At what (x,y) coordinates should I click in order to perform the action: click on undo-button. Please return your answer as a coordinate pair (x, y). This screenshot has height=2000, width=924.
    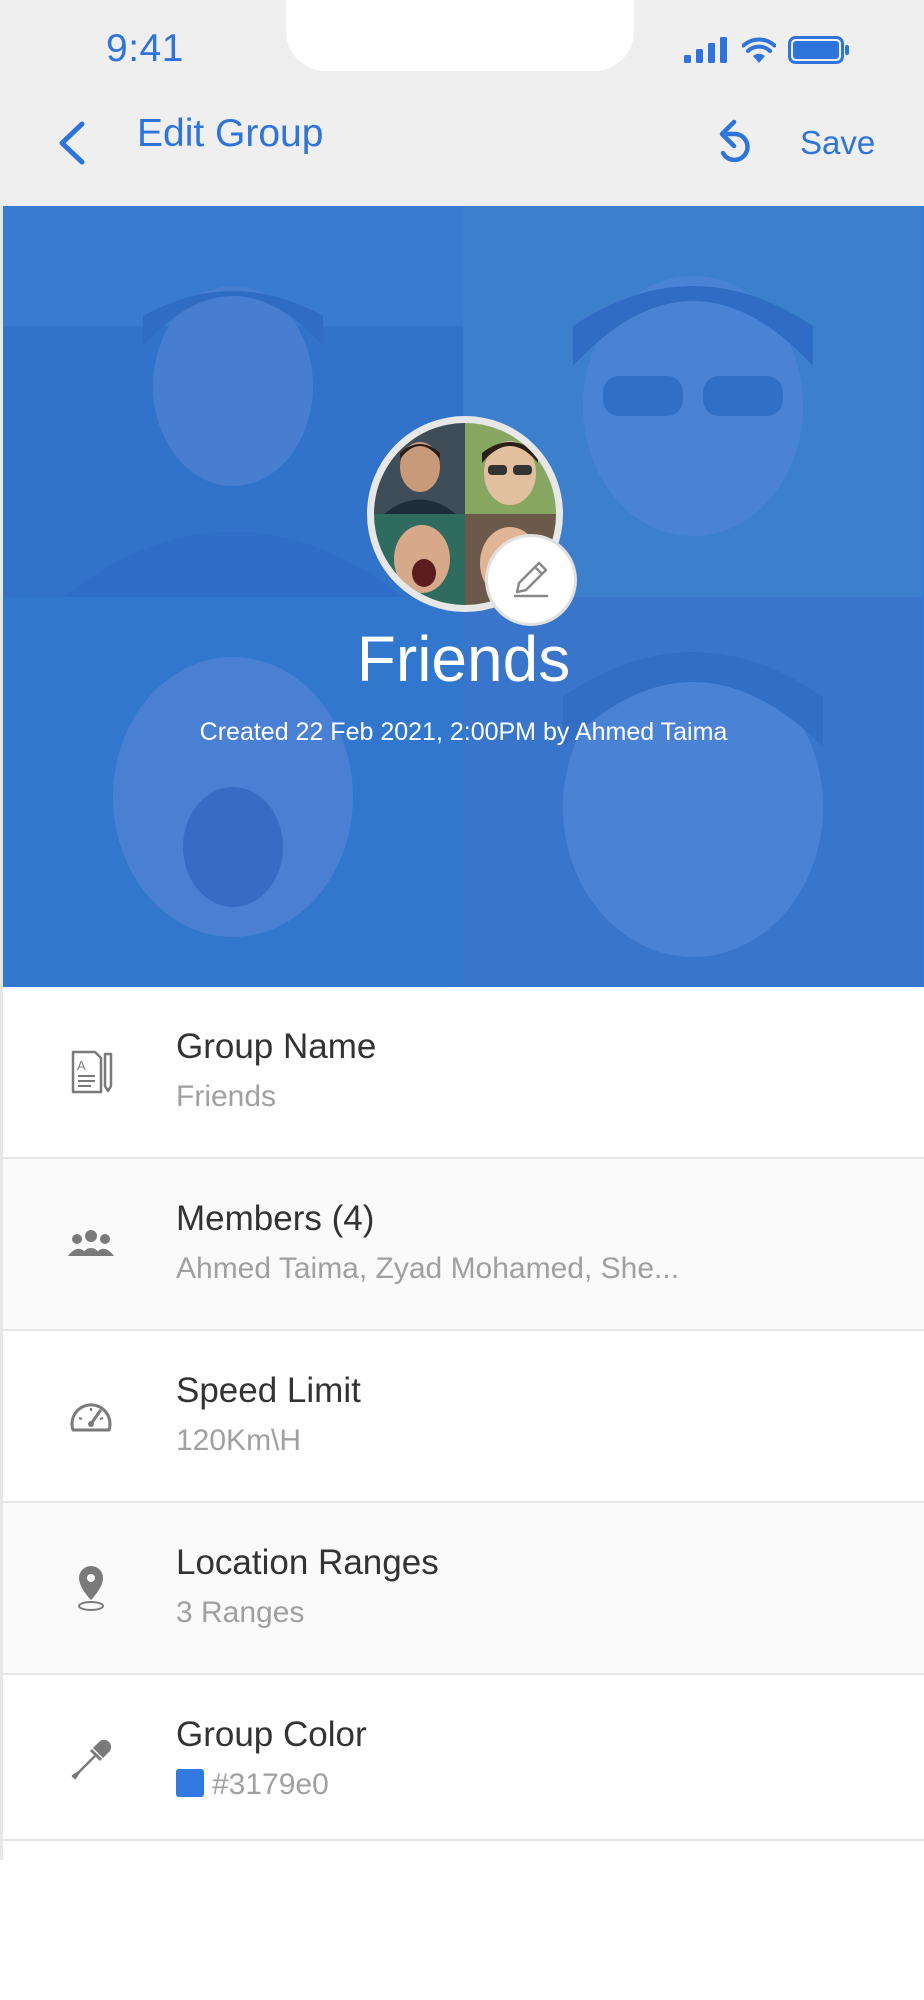
    Looking at the image, I should click on (736, 142).